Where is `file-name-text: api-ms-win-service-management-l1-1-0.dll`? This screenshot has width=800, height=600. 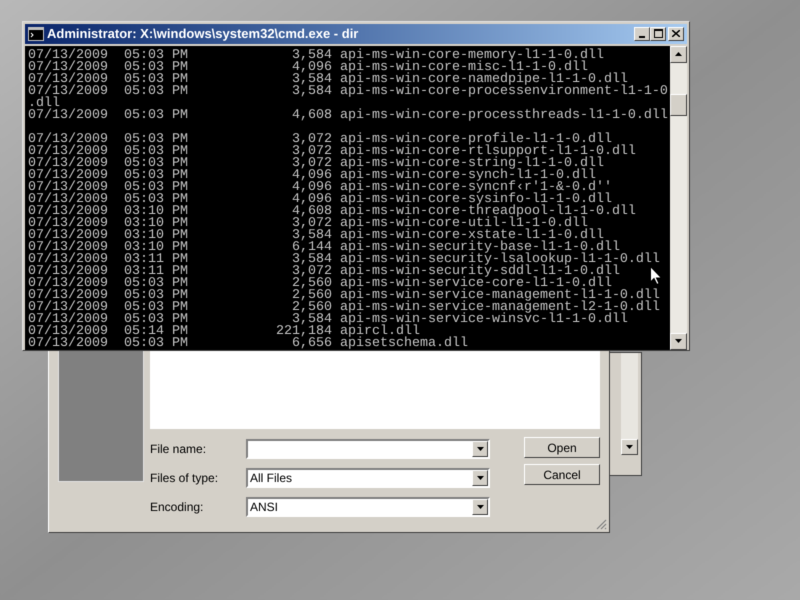 file-name-text: api-ms-win-service-management-l1-1-0.dll is located at coordinates (500, 296).